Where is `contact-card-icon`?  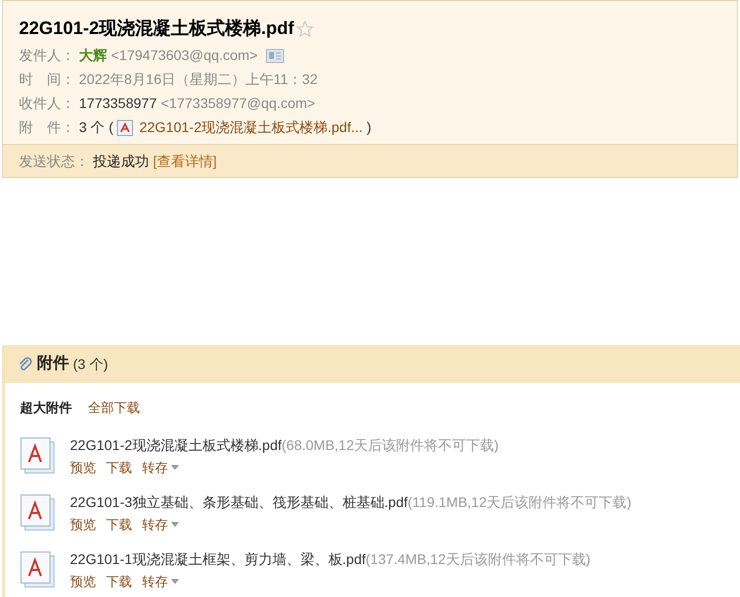
contact-card-icon is located at coordinates (275, 55).